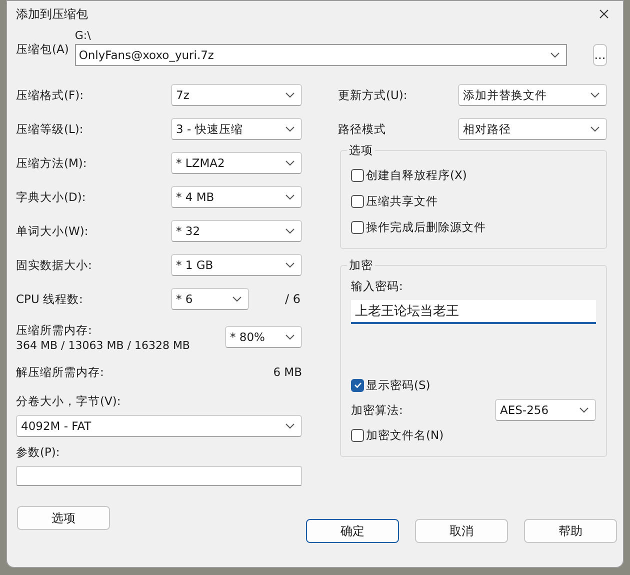  What do you see at coordinates (38, 452) in the screenshot?
I see `field-label: 参数(P):` at bounding box center [38, 452].